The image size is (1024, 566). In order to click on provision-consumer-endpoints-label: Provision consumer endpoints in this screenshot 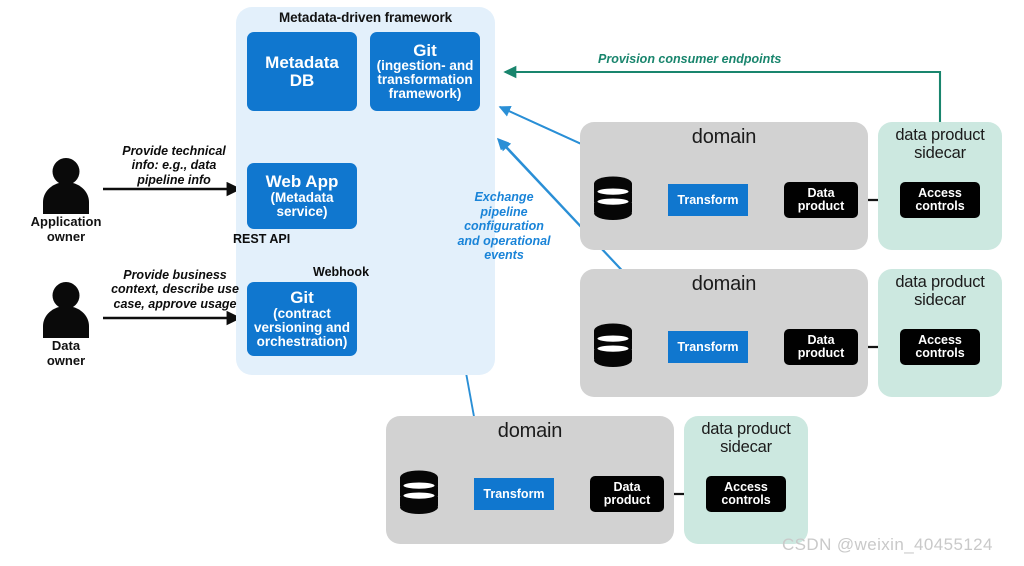, I will do `click(690, 59)`.